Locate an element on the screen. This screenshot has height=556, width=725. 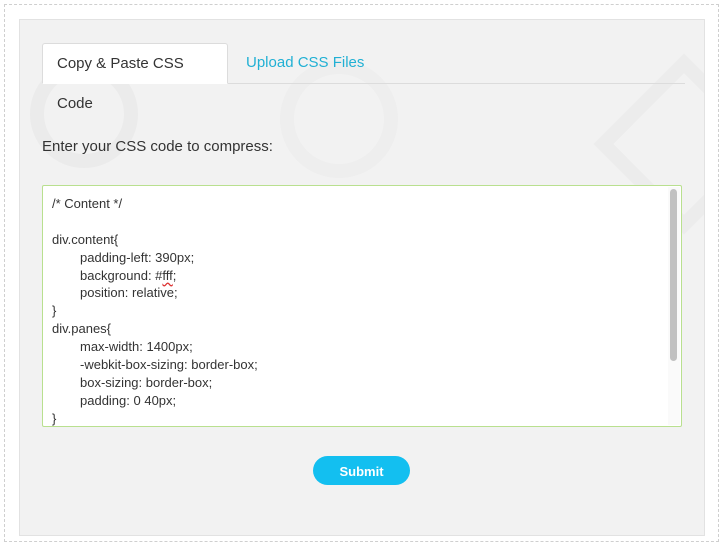
submit-button: Submit is located at coordinates (361, 470).